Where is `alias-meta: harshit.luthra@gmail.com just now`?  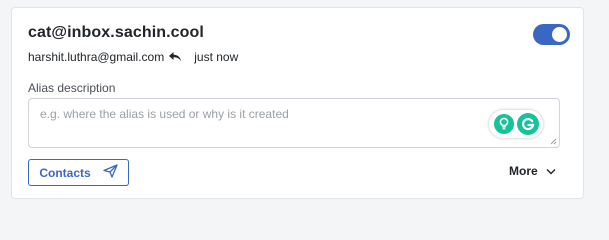 alias-meta: harshit.luthra@gmail.com just now is located at coordinates (133, 57).